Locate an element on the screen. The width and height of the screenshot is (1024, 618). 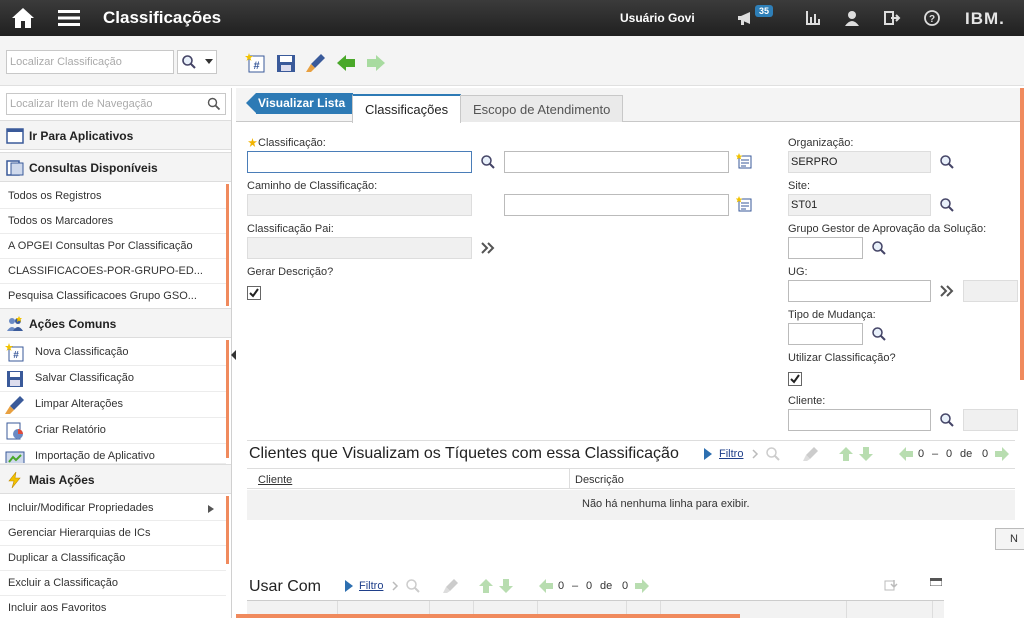
navigation-search-input: Localizar Item de Navegação is located at coordinates (116, 104).